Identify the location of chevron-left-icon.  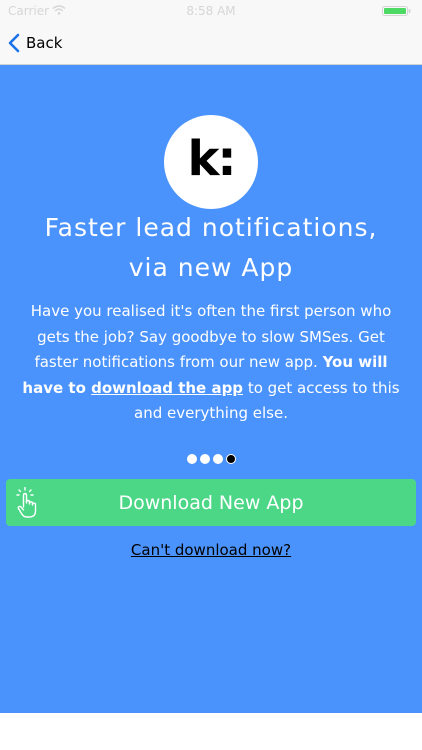
(14, 43).